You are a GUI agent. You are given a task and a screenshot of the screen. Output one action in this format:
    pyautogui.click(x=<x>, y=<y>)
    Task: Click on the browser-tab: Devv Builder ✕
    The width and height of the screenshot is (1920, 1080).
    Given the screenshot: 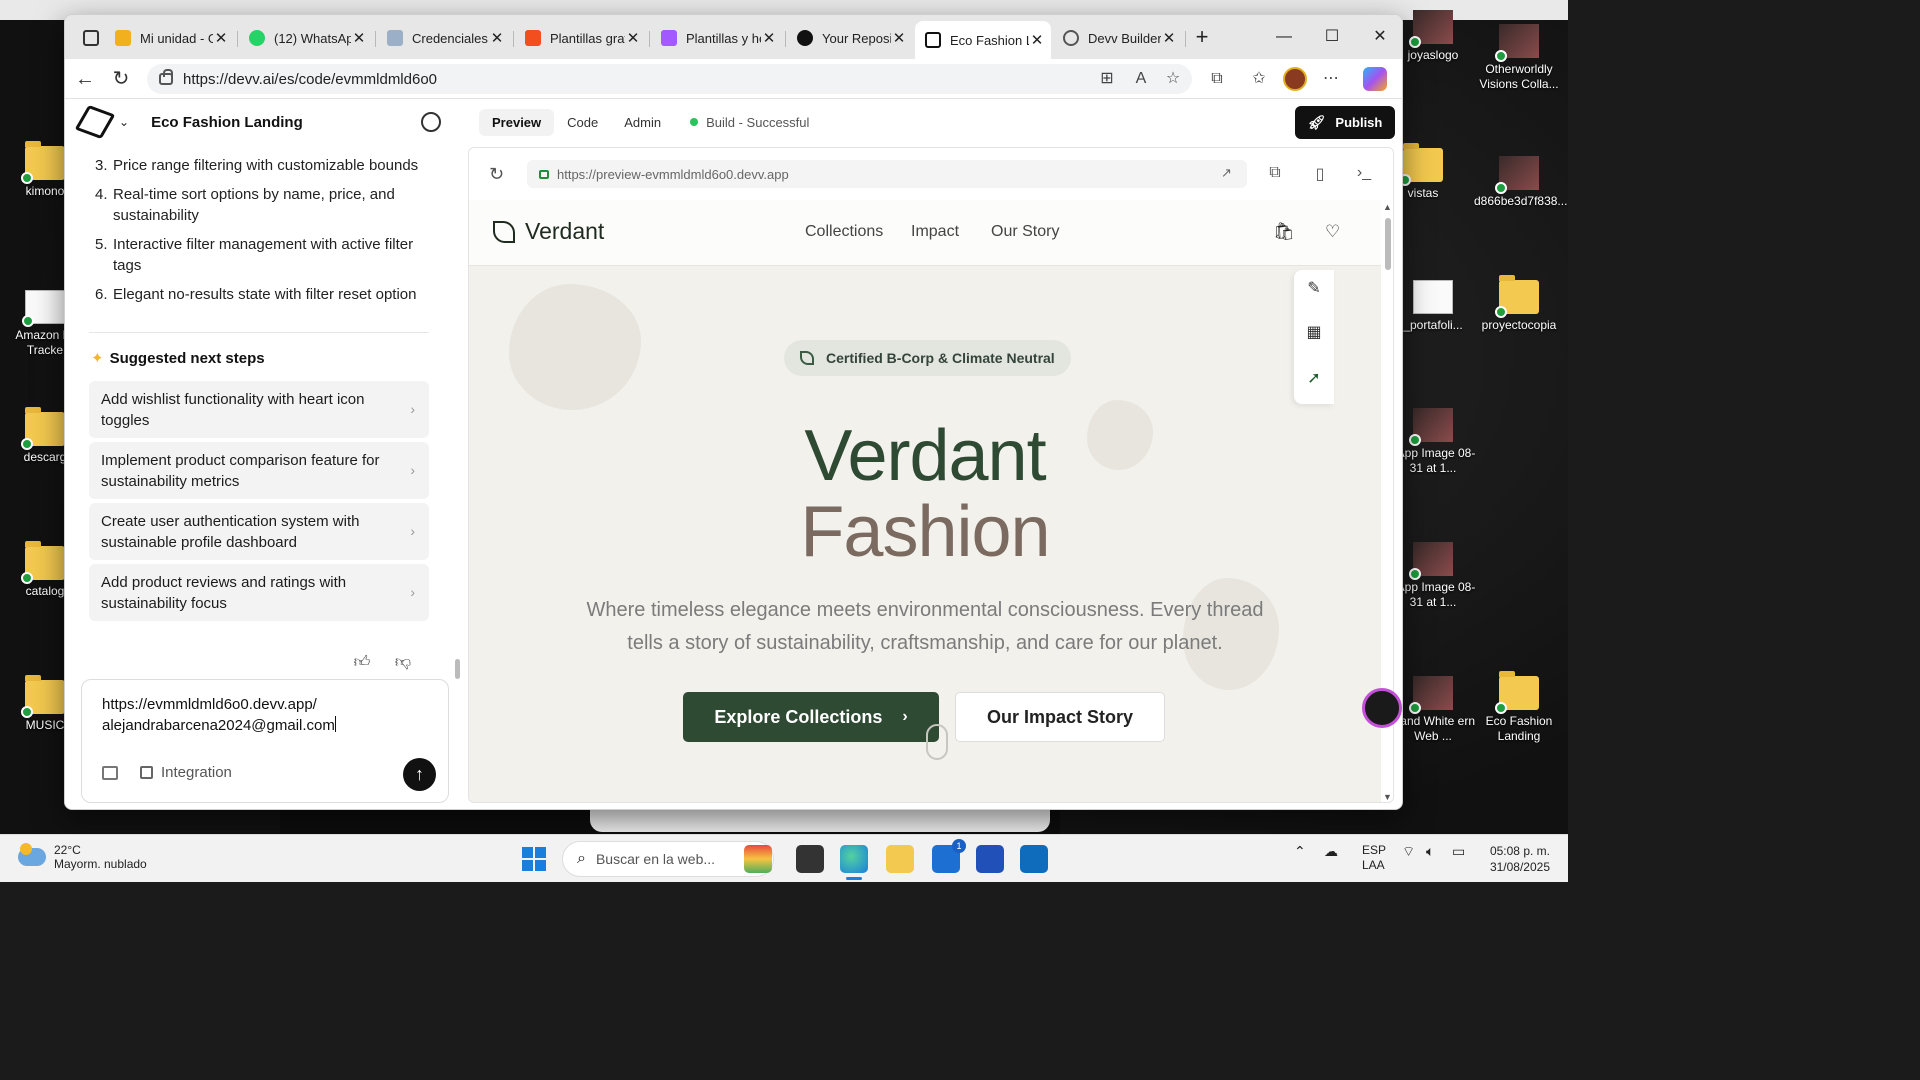 What is the action you would take?
    pyautogui.click(x=1118, y=38)
    